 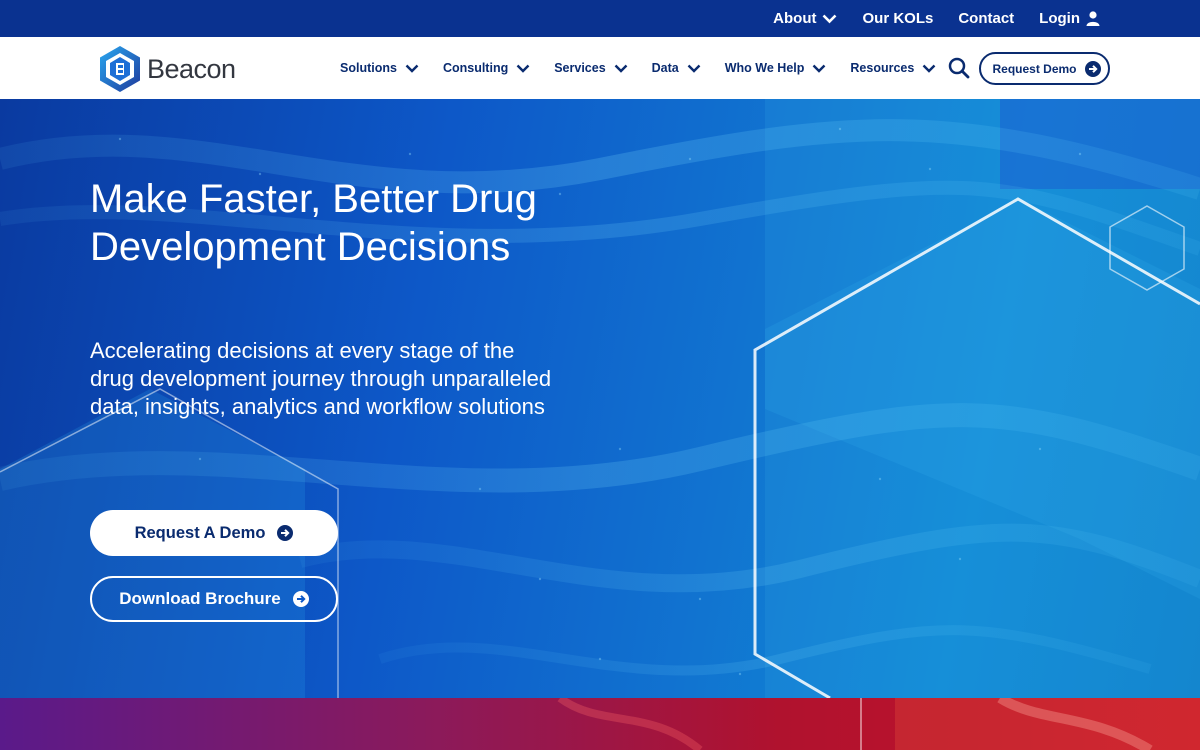 I want to click on section-decoration, so click(x=878, y=724).